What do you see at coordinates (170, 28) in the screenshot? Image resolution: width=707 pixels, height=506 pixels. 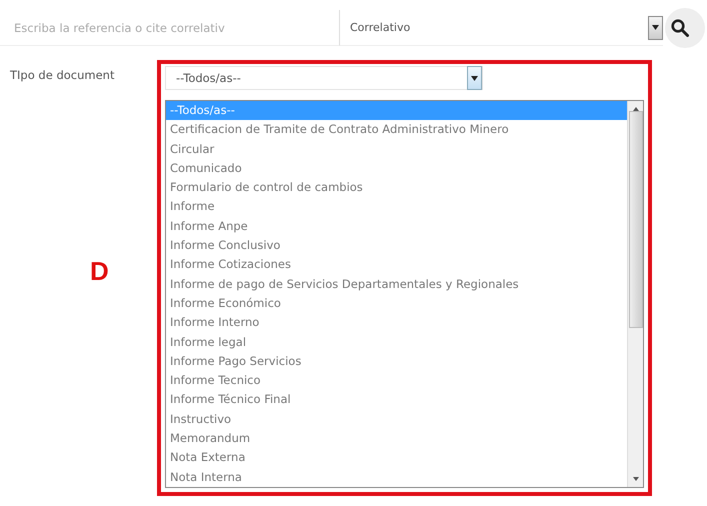 I see `search-field: Escriba la referencia o cite correlativ` at bounding box center [170, 28].